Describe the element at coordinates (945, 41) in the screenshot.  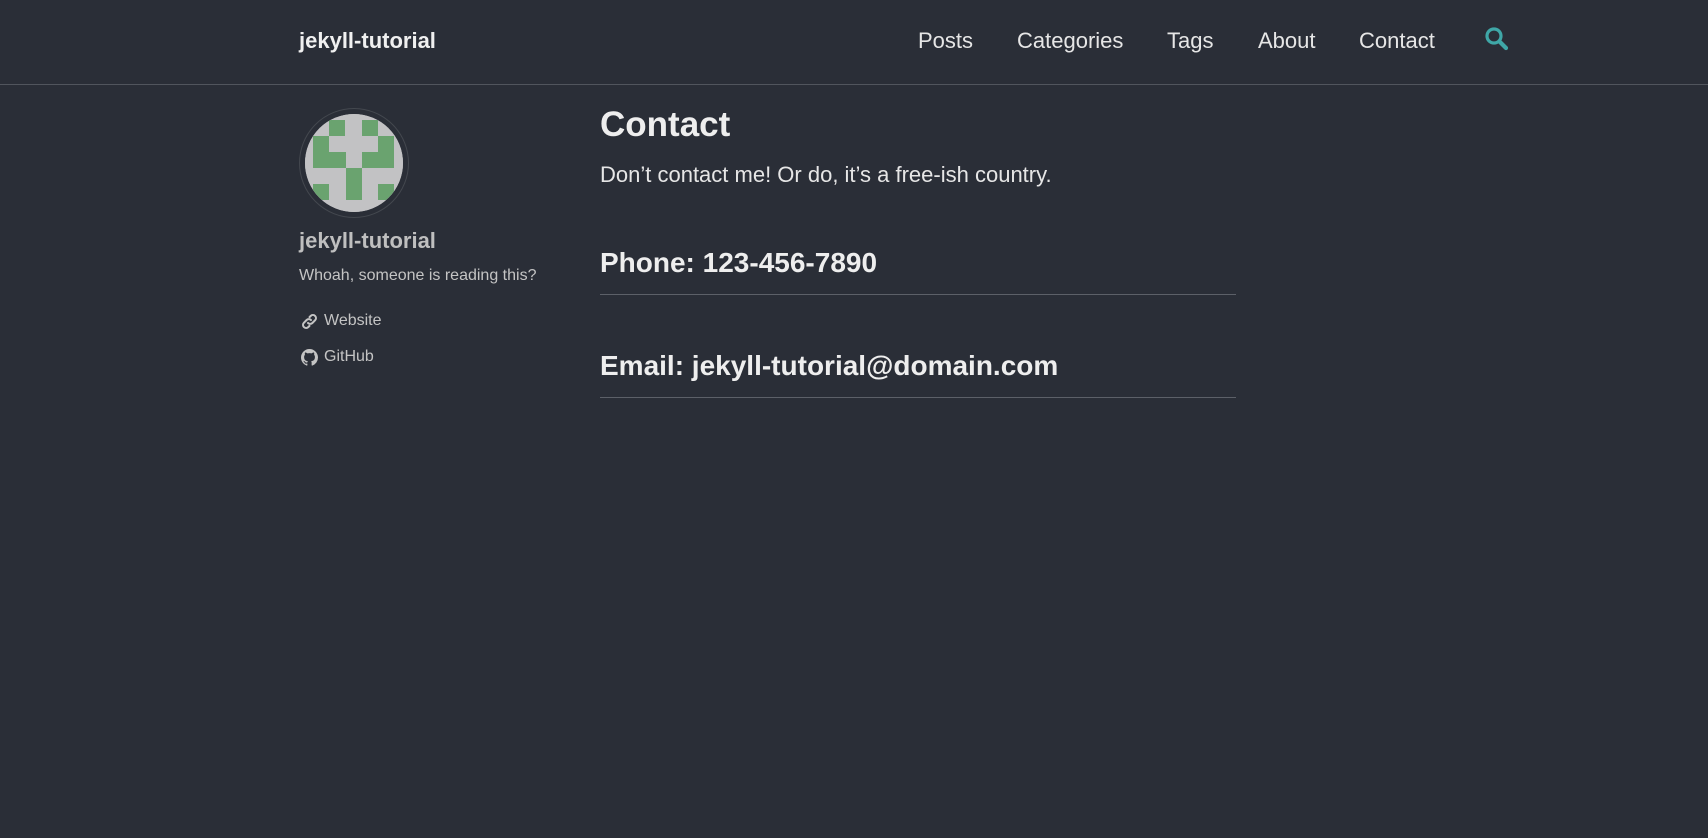
I see `nav-posts: Posts` at that location.